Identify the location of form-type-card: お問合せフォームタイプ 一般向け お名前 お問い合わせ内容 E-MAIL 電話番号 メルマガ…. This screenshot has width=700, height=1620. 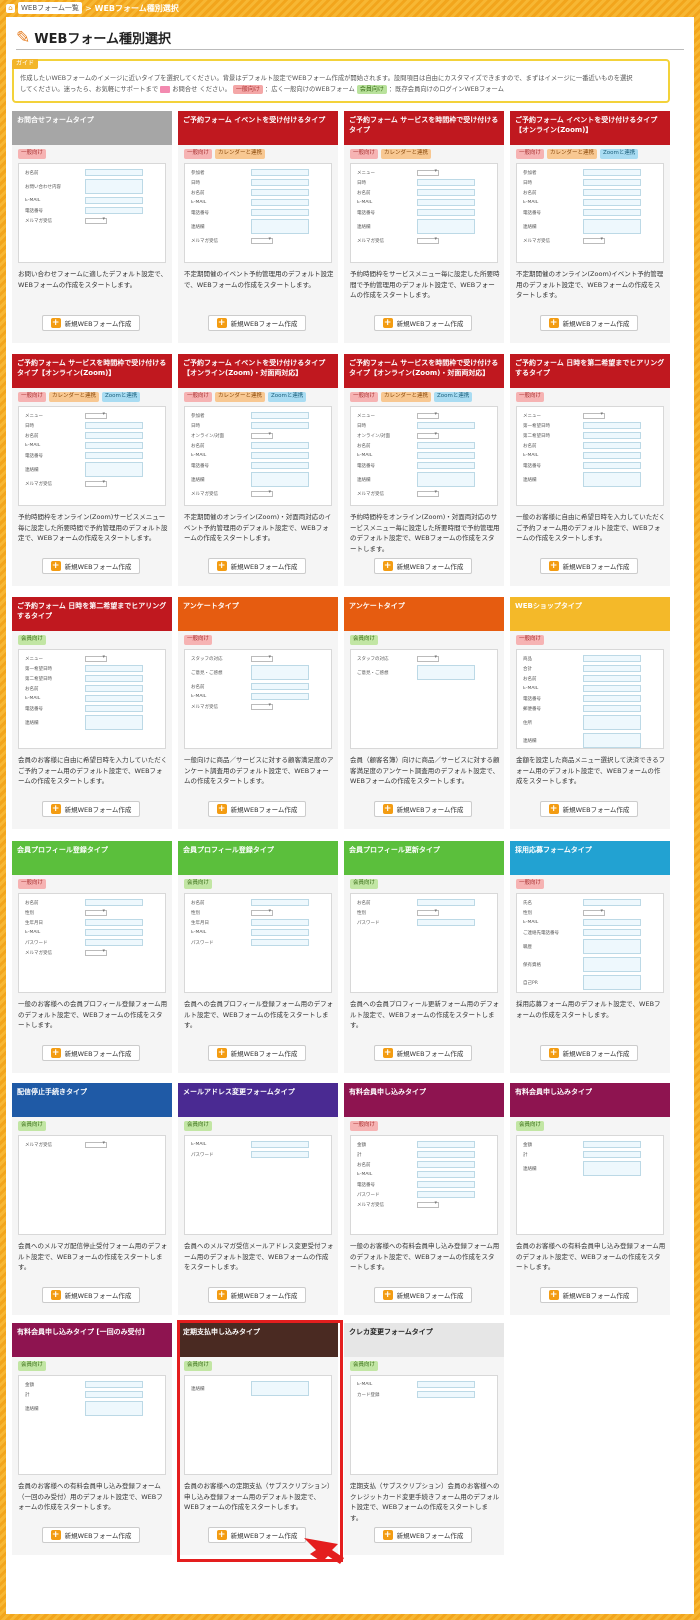
(92, 227).